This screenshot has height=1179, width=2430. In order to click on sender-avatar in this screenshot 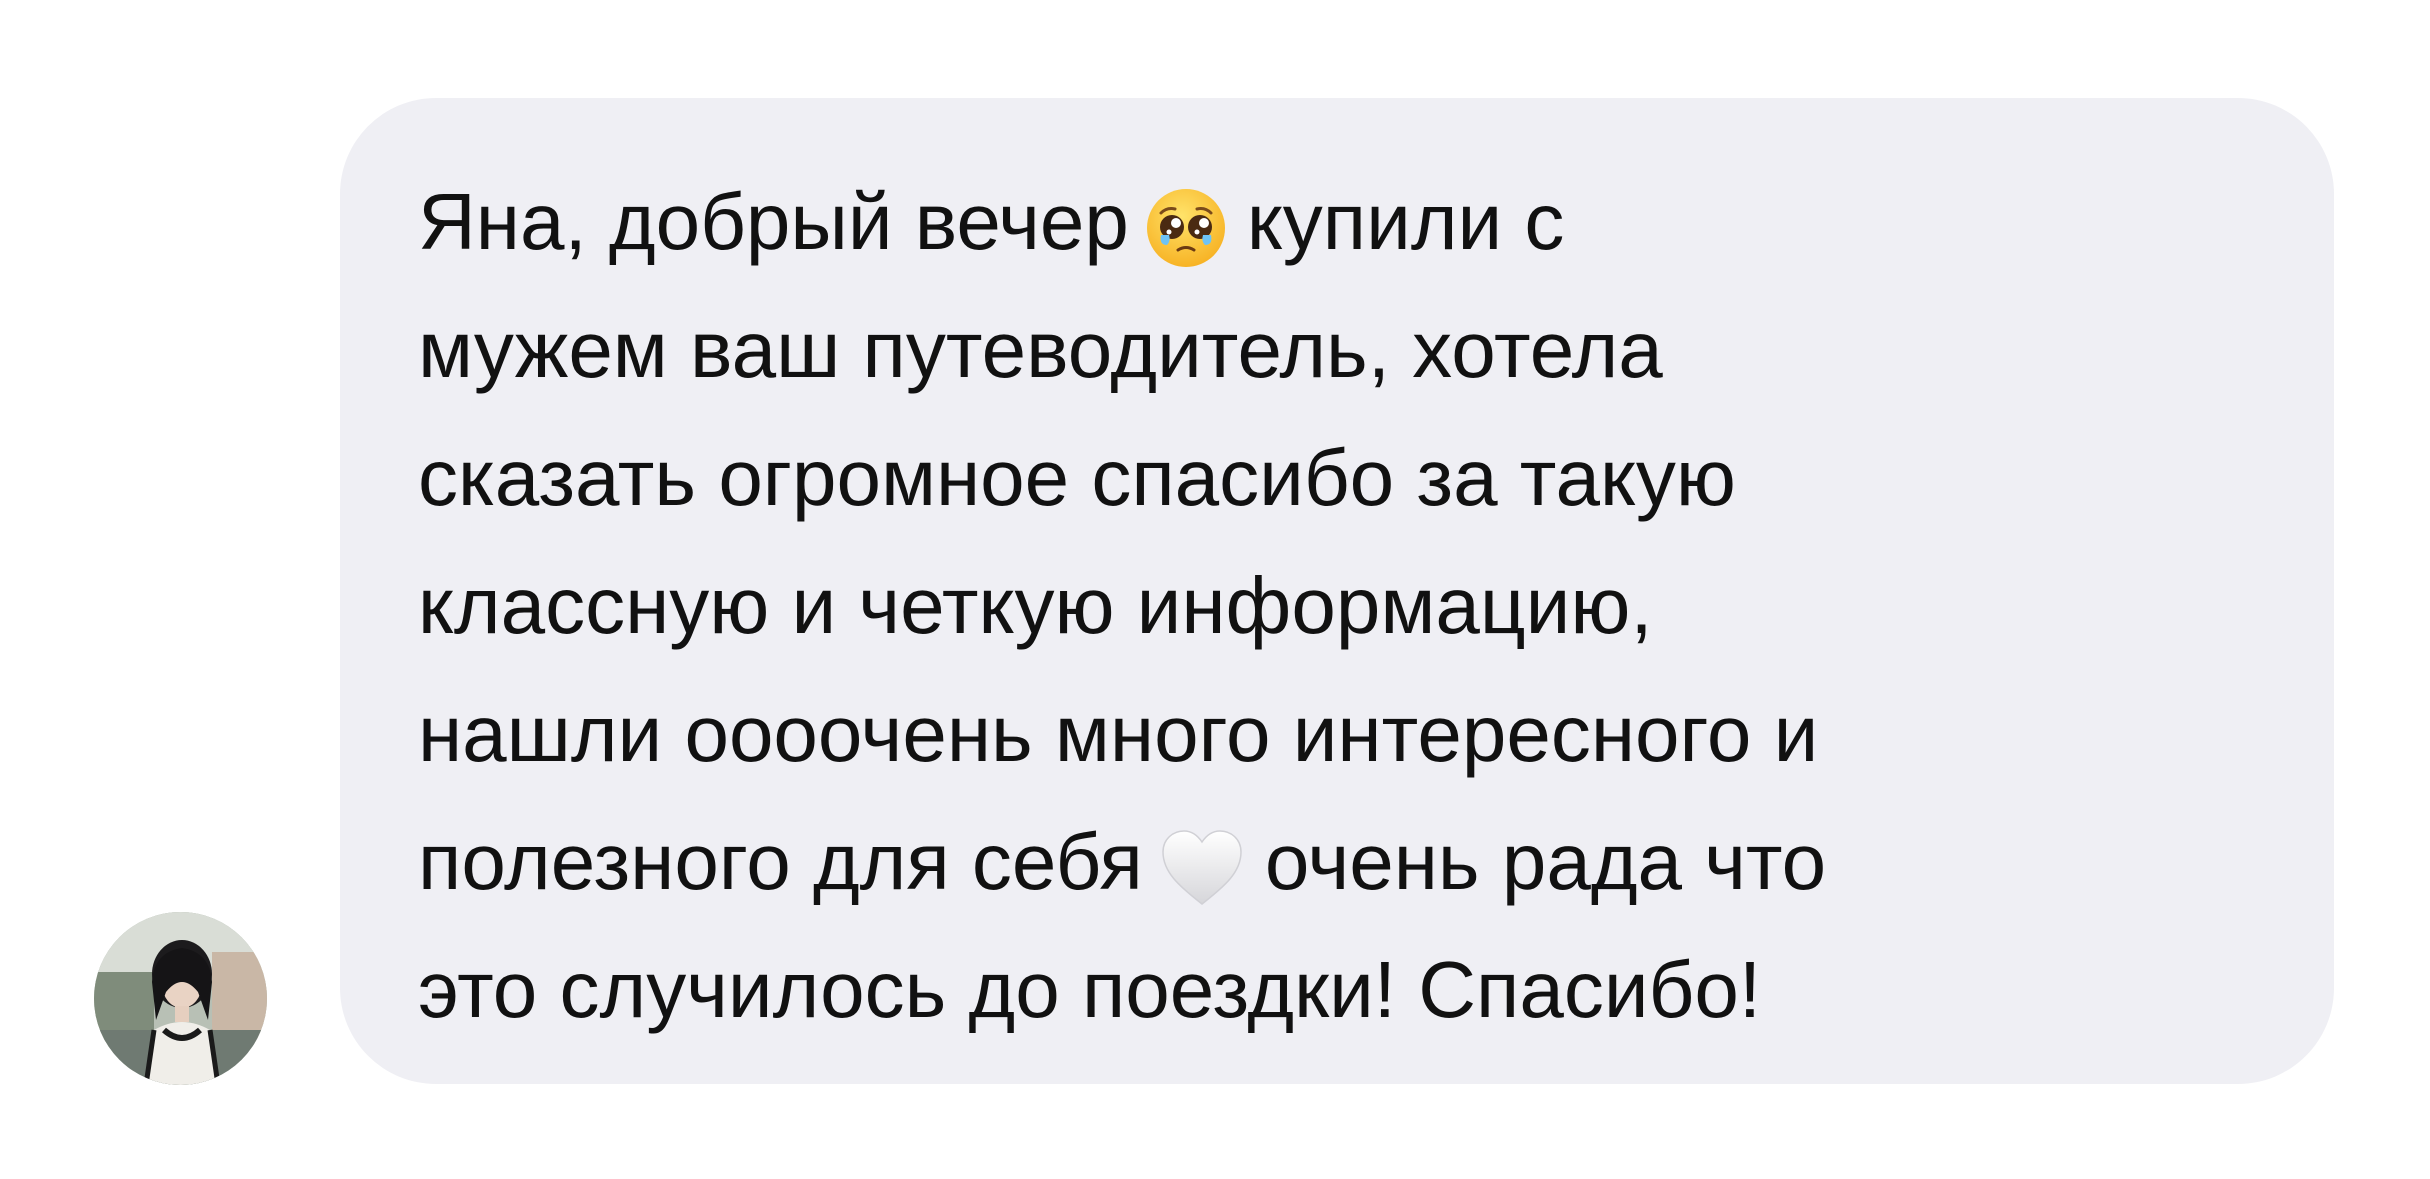, I will do `click(180, 998)`.